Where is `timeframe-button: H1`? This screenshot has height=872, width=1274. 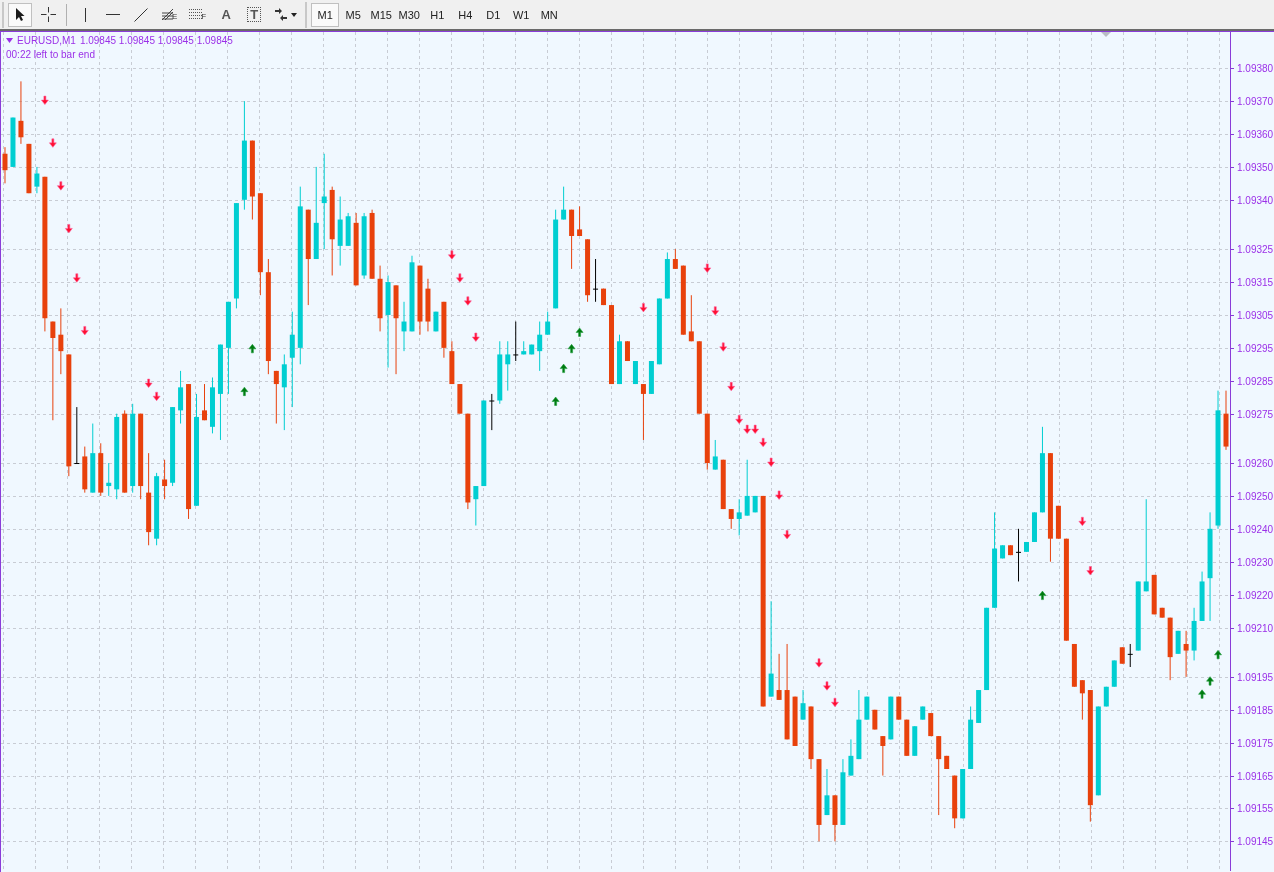 timeframe-button: H1 is located at coordinates (437, 14).